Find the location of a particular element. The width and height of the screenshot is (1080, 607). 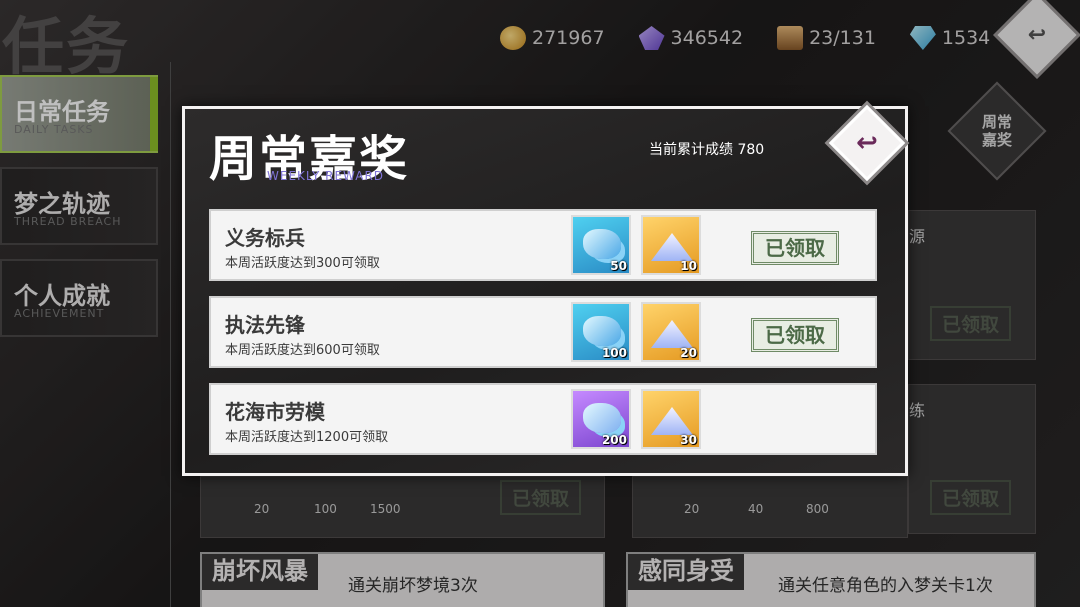

reward-item: 200 is located at coordinates (601, 419).